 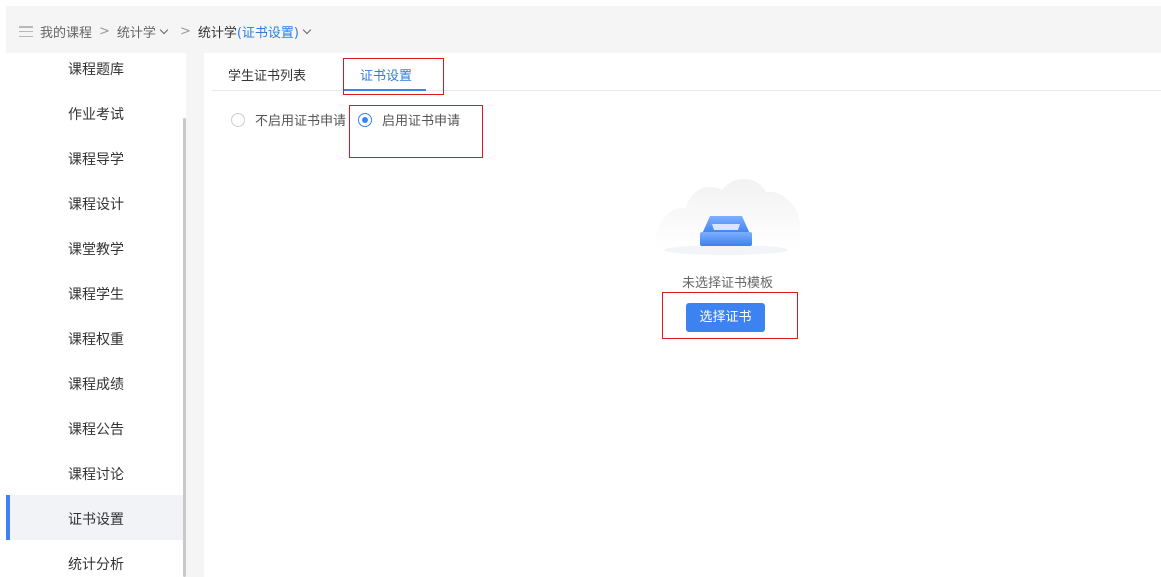 I want to click on sidebar-item-label: 课堂教学, so click(x=96, y=250).